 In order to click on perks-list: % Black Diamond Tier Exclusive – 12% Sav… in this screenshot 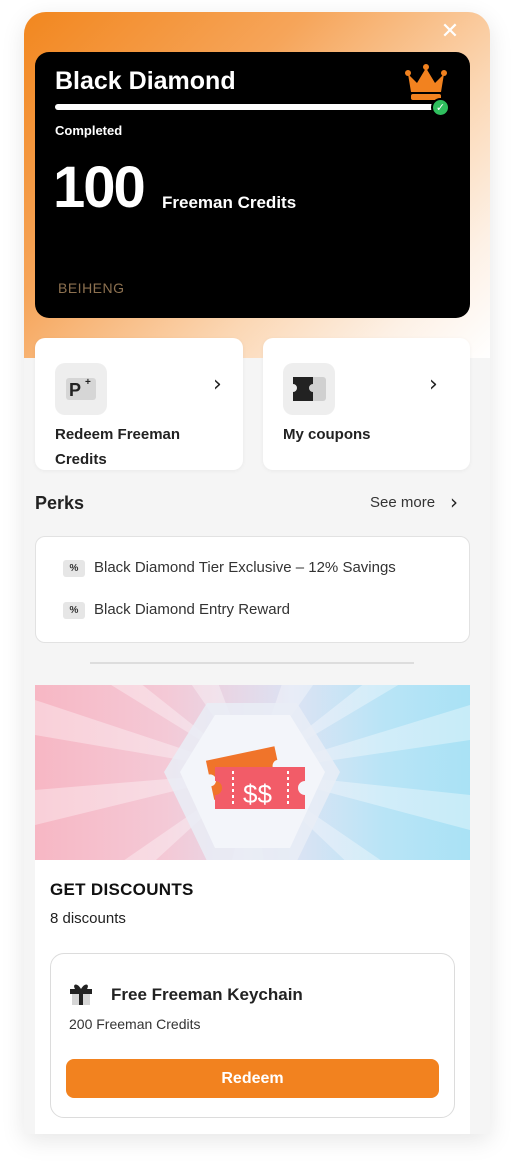, I will do `click(252, 589)`.